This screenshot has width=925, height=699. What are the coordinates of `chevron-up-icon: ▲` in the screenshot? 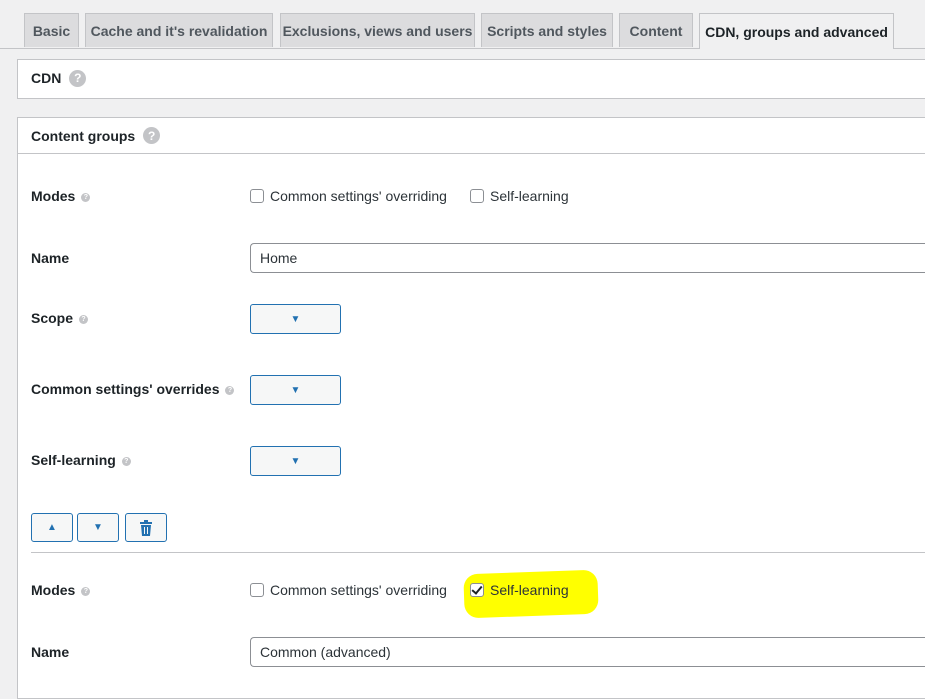 It's located at (52, 527).